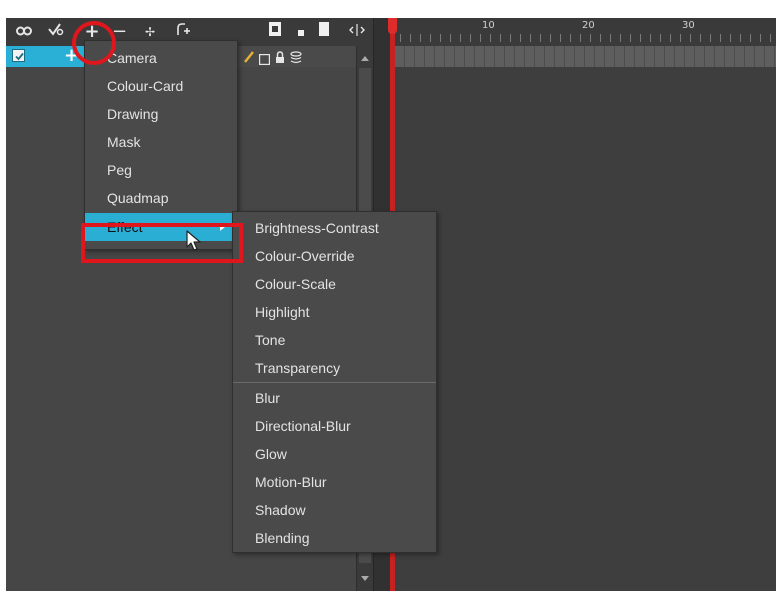 The height and width of the screenshot is (591, 776). What do you see at coordinates (133, 114) in the screenshot?
I see `menu-item-label: Drawing` at bounding box center [133, 114].